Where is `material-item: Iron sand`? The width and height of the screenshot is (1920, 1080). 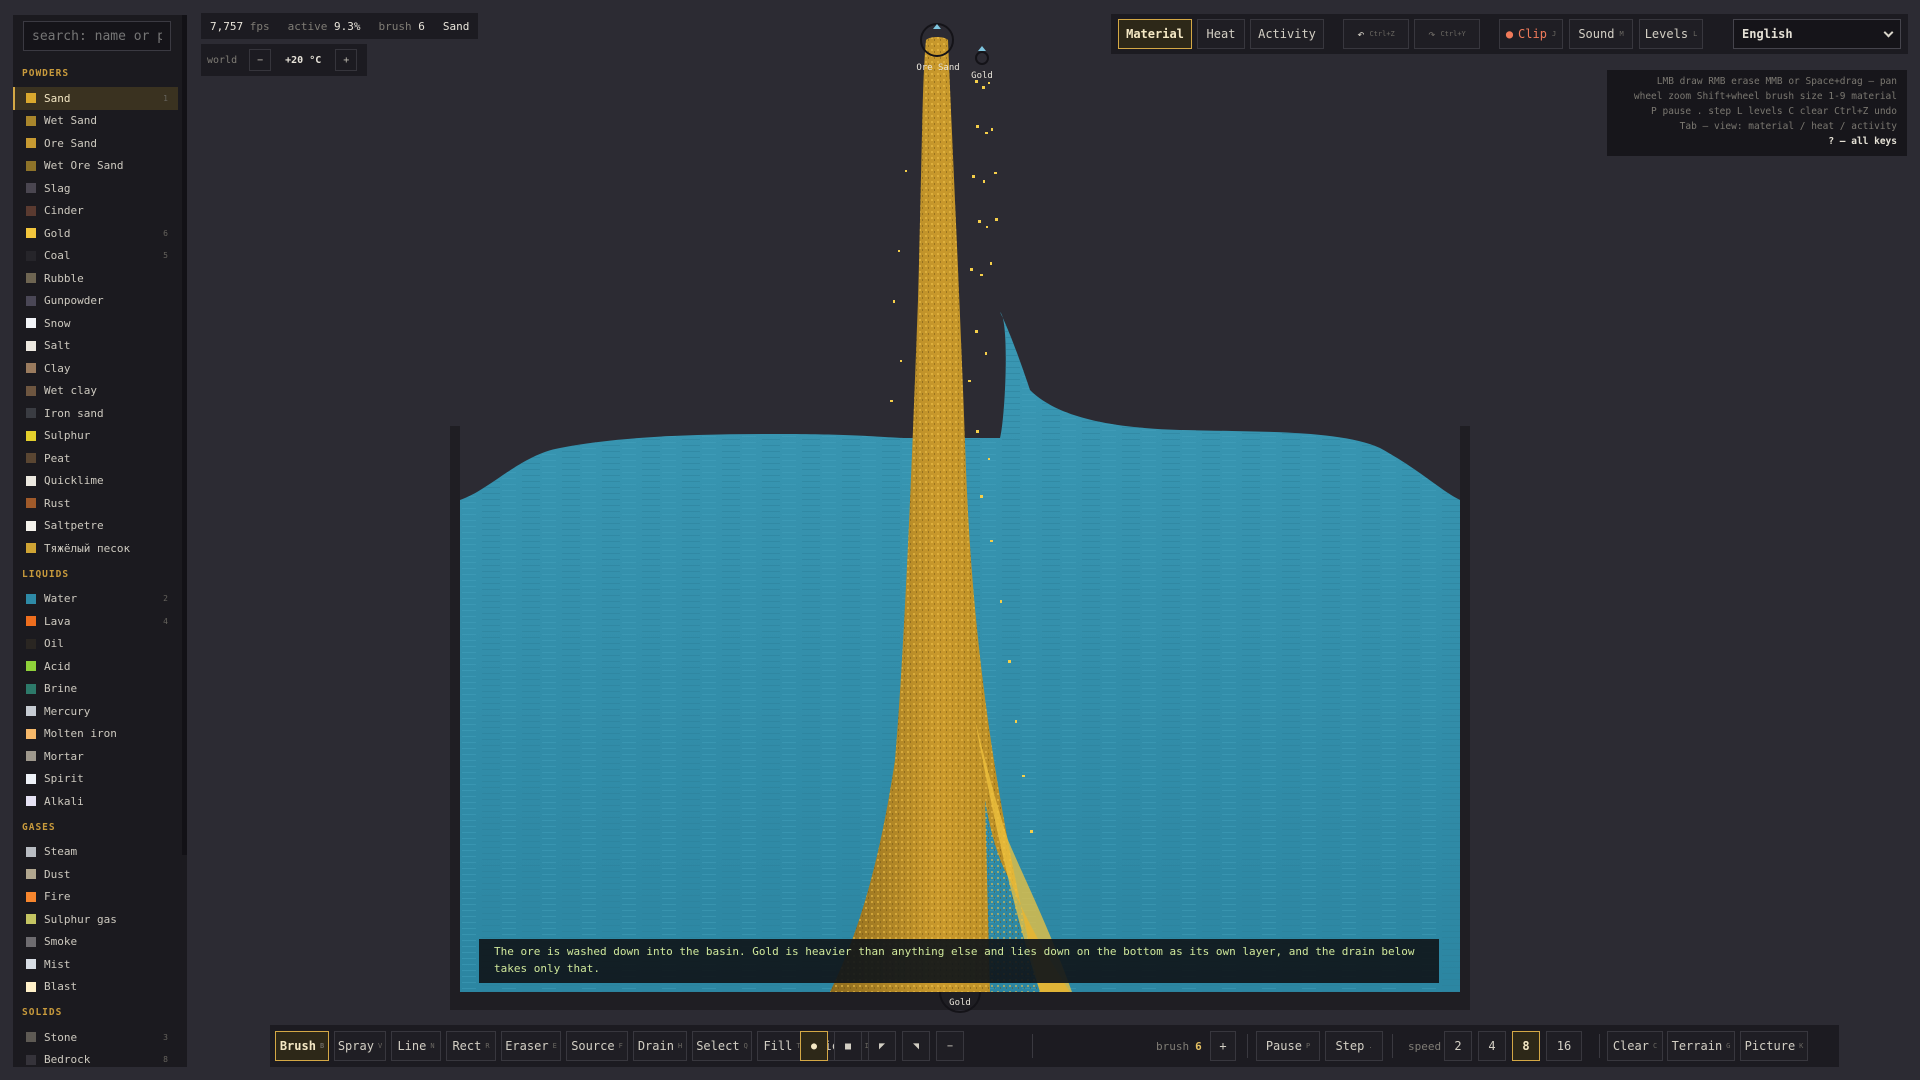
material-item: Iron sand is located at coordinates (95, 413).